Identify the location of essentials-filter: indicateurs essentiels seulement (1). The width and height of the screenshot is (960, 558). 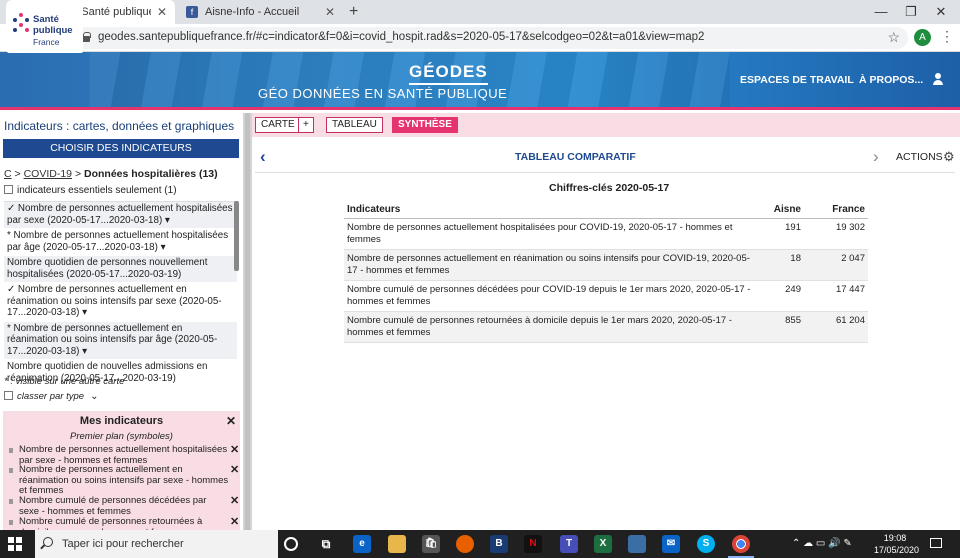
(90, 190).